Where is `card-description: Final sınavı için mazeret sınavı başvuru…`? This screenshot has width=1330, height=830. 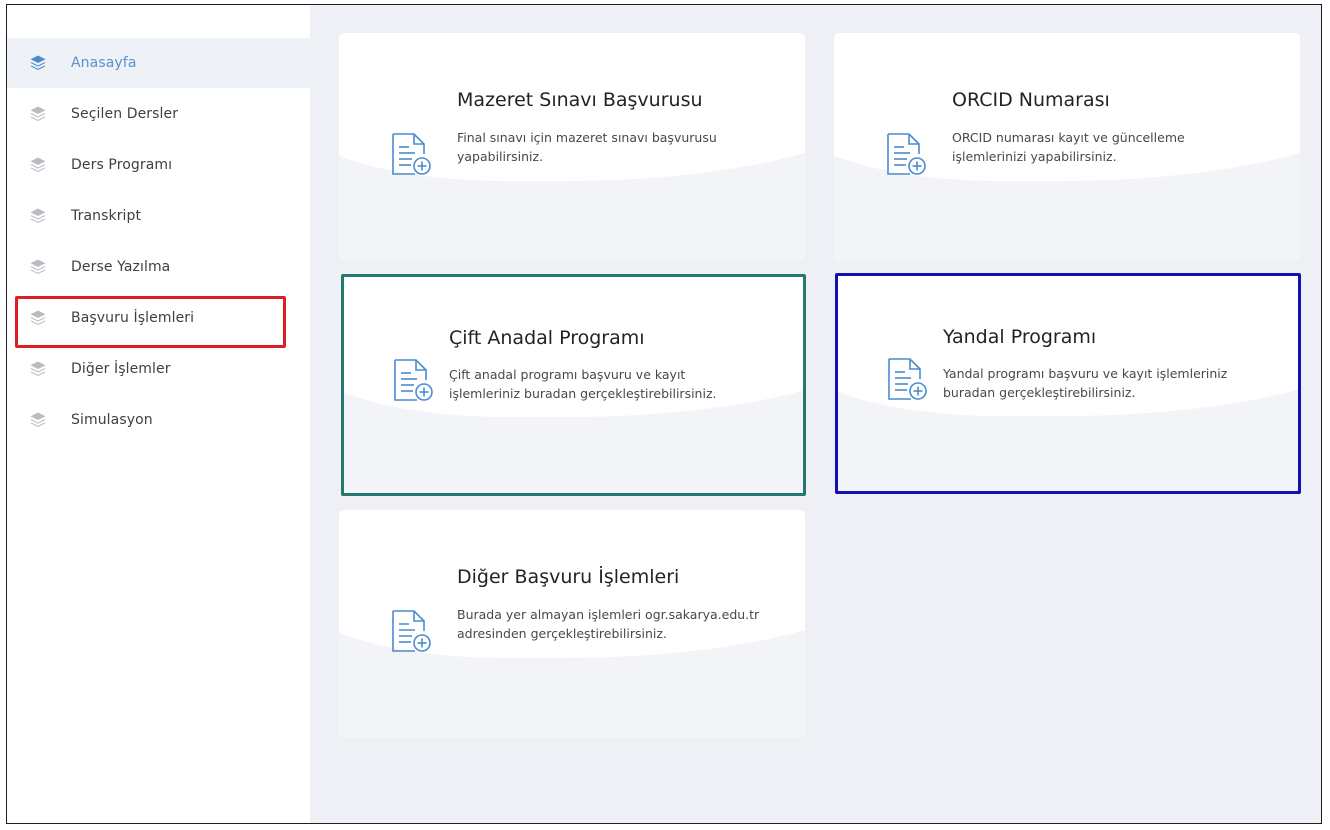
card-description: Final sınavı için mazeret sınavı başvuru… is located at coordinates (587, 147).